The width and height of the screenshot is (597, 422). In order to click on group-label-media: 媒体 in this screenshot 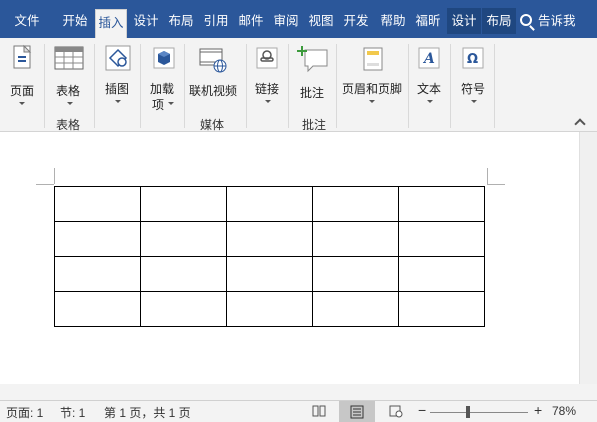, I will do `click(212, 125)`.